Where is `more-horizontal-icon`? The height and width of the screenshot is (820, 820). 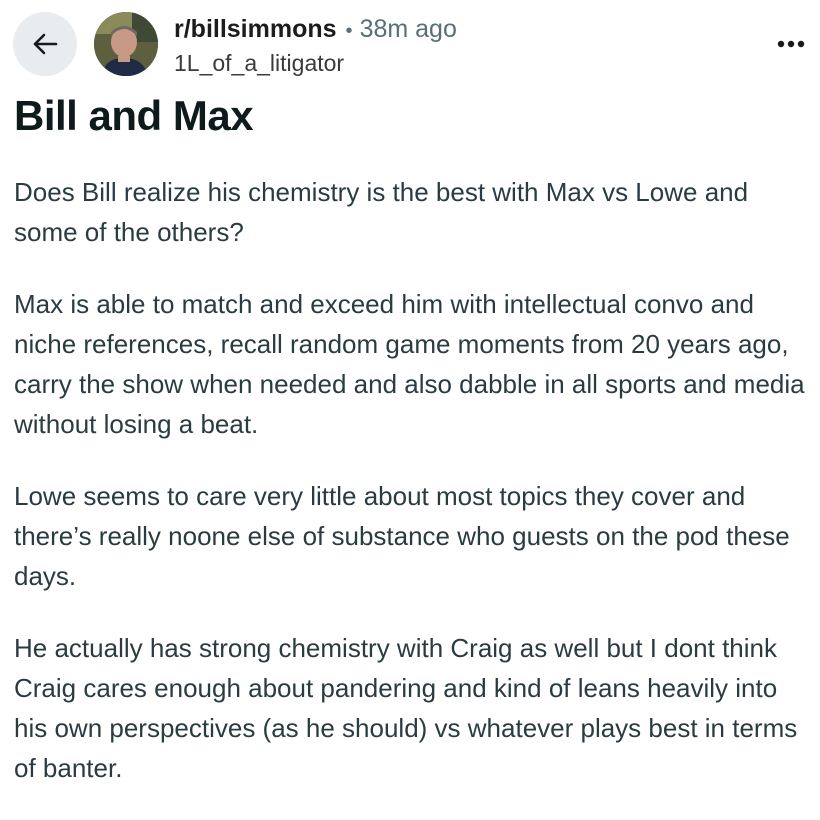 more-horizontal-icon is located at coordinates (791, 44).